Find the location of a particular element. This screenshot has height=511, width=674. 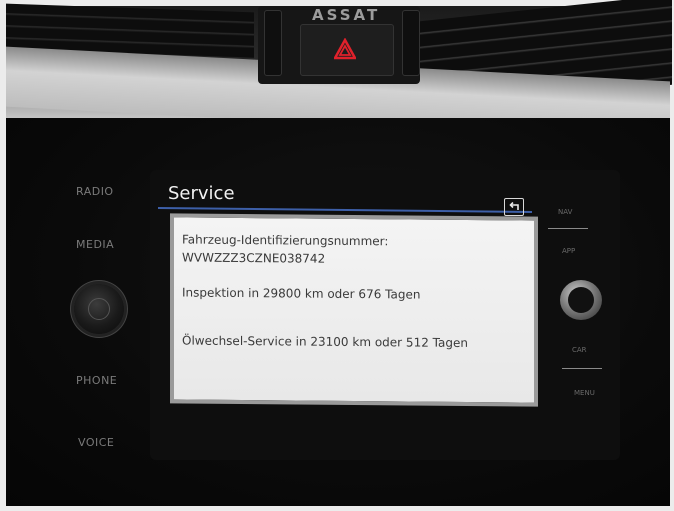

brand-badge: ASSAT is located at coordinates (346, 15).